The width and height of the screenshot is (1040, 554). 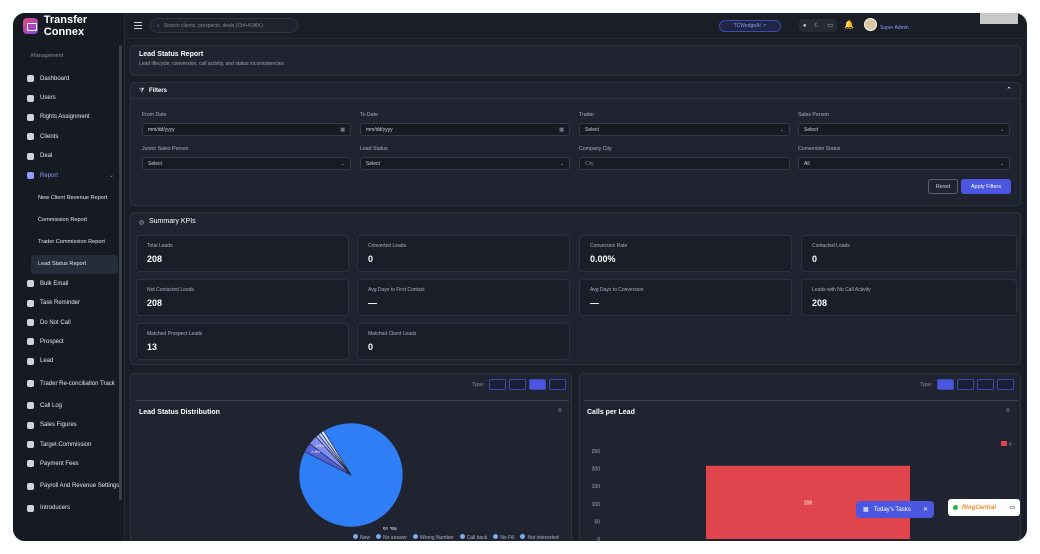 I want to click on y-tick-label: 100, so click(x=596, y=505).